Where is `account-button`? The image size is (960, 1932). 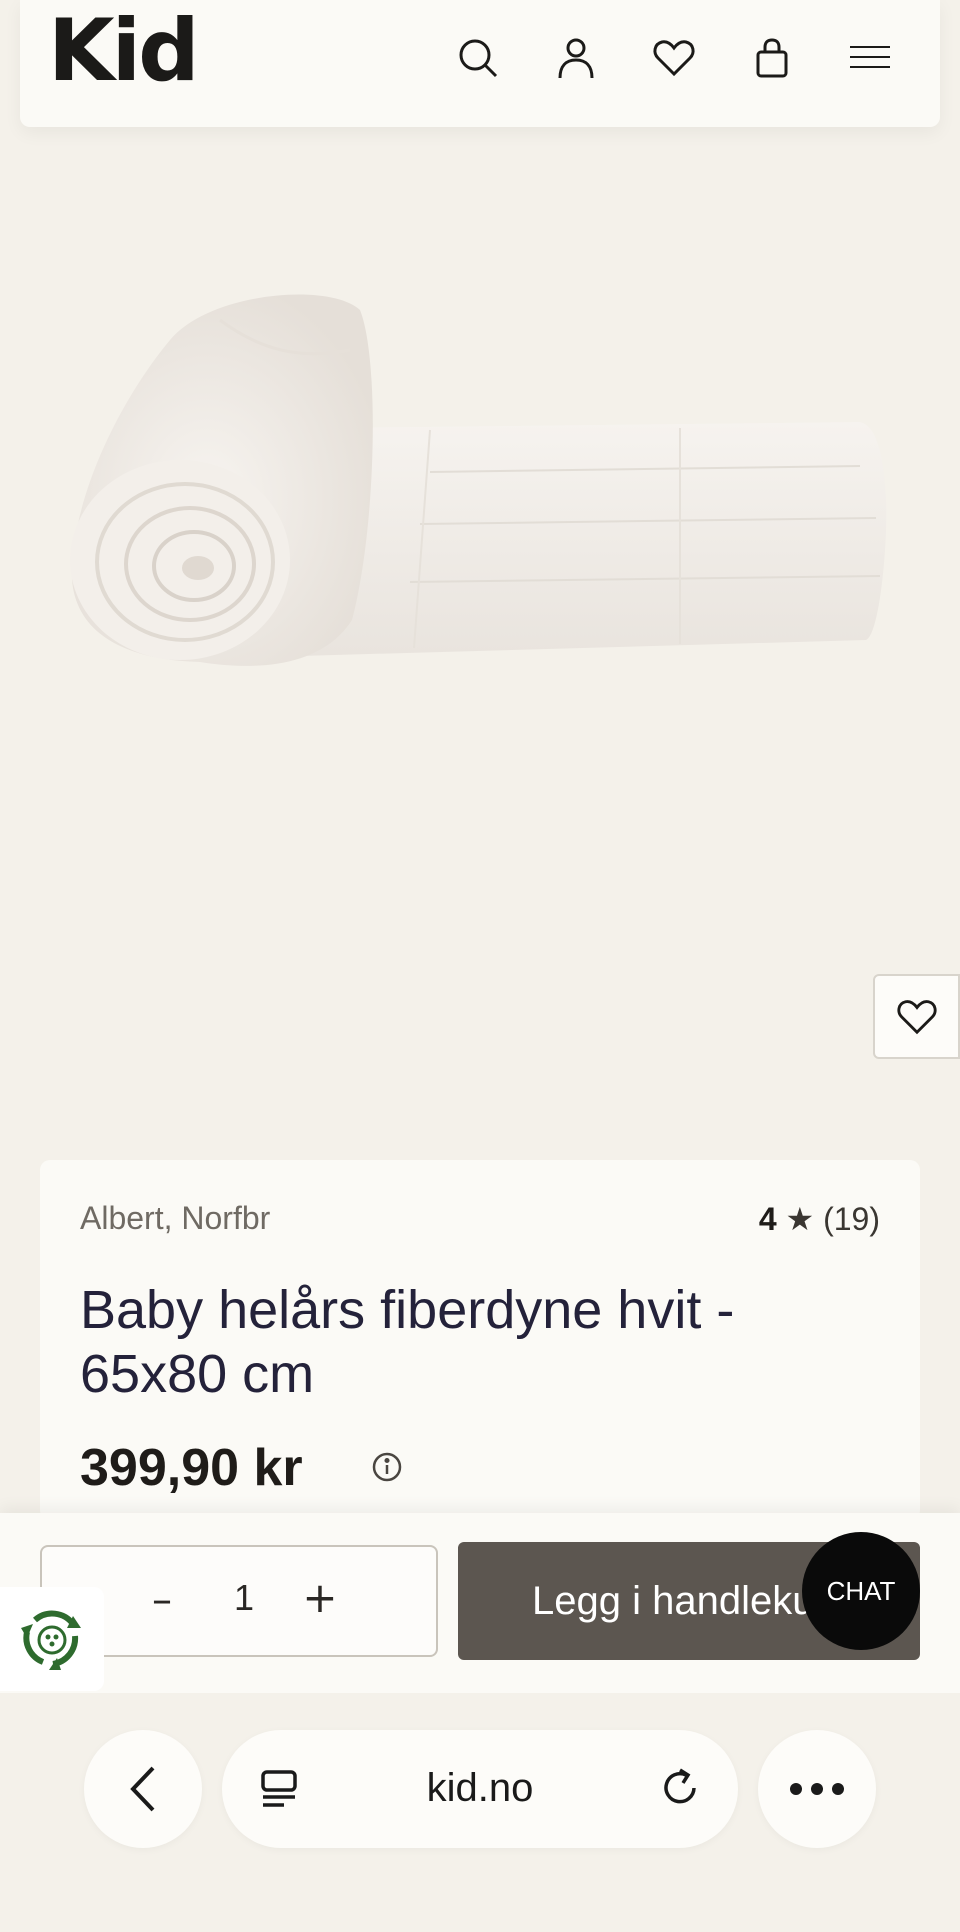
account-button is located at coordinates (576, 58).